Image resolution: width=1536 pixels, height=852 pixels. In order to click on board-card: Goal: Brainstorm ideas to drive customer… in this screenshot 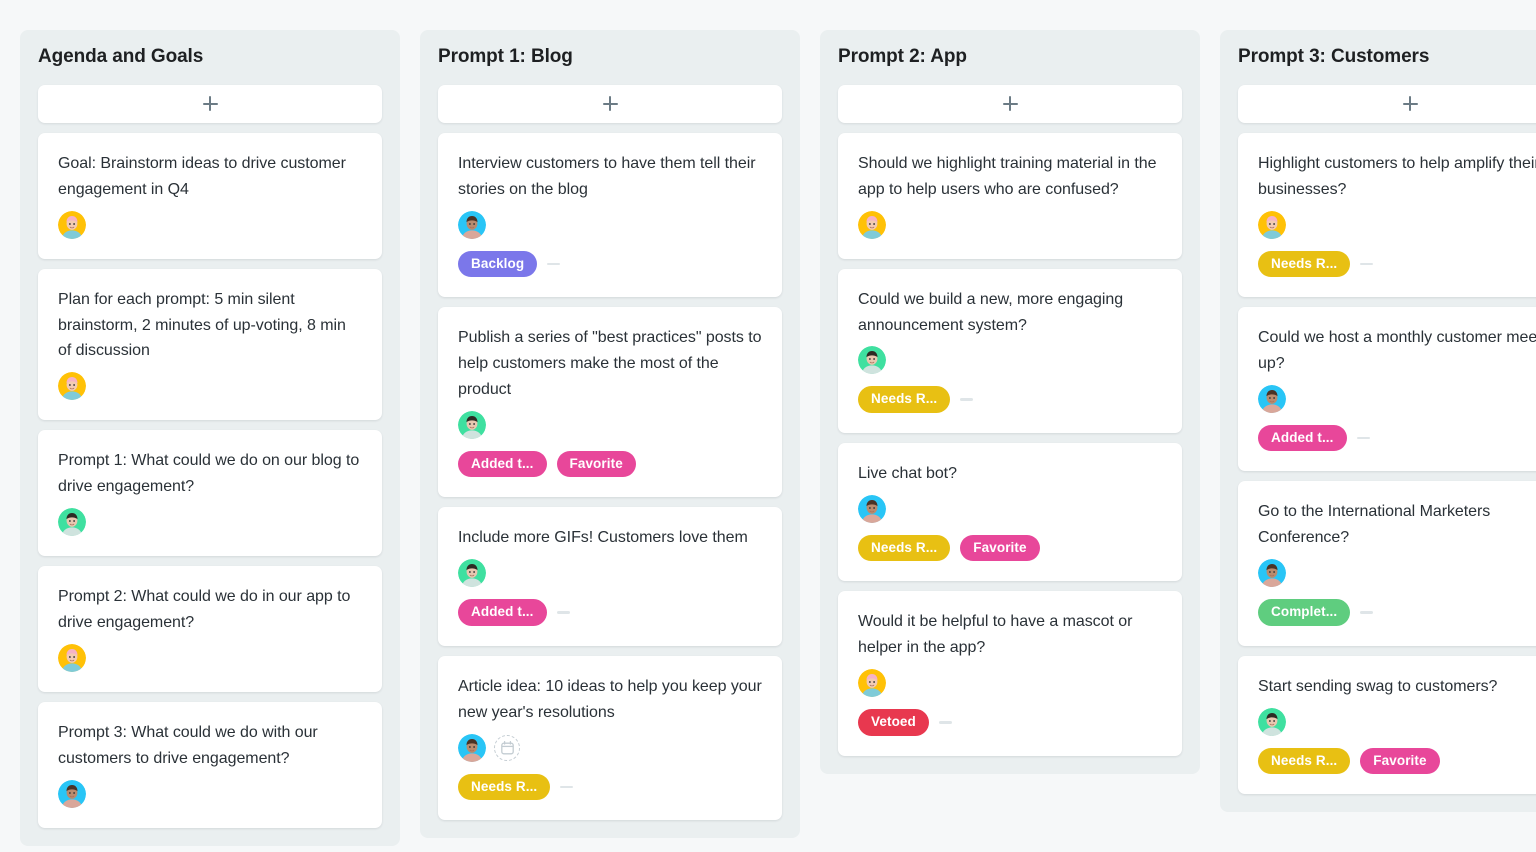, I will do `click(210, 195)`.